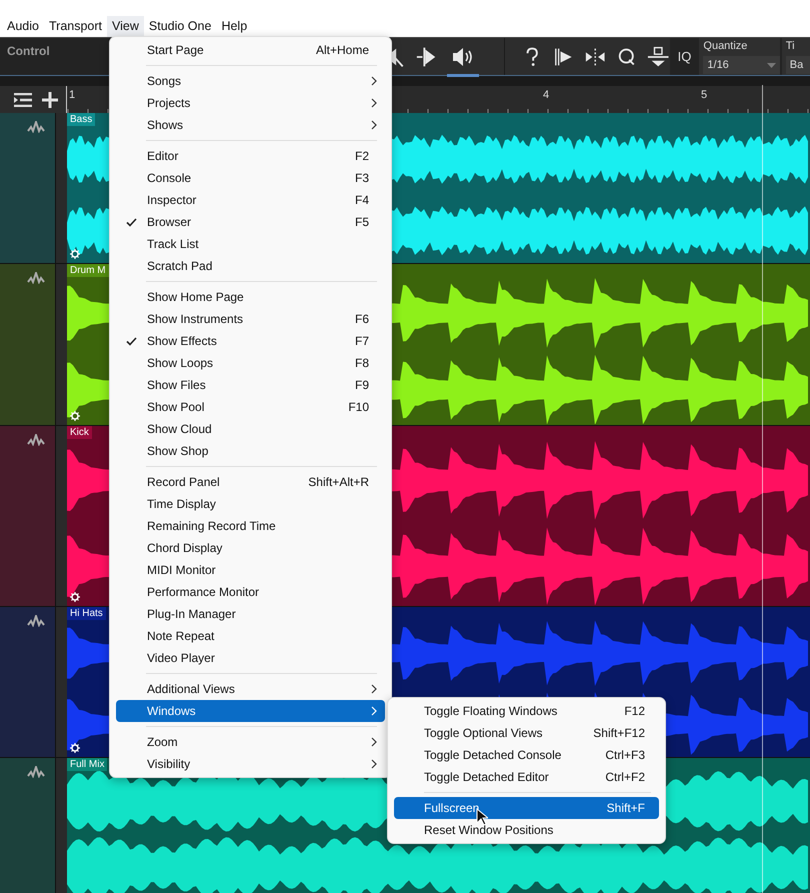 This screenshot has width=810, height=893. Describe the element at coordinates (81, 119) in the screenshot. I see `clip-name: Bass` at that location.